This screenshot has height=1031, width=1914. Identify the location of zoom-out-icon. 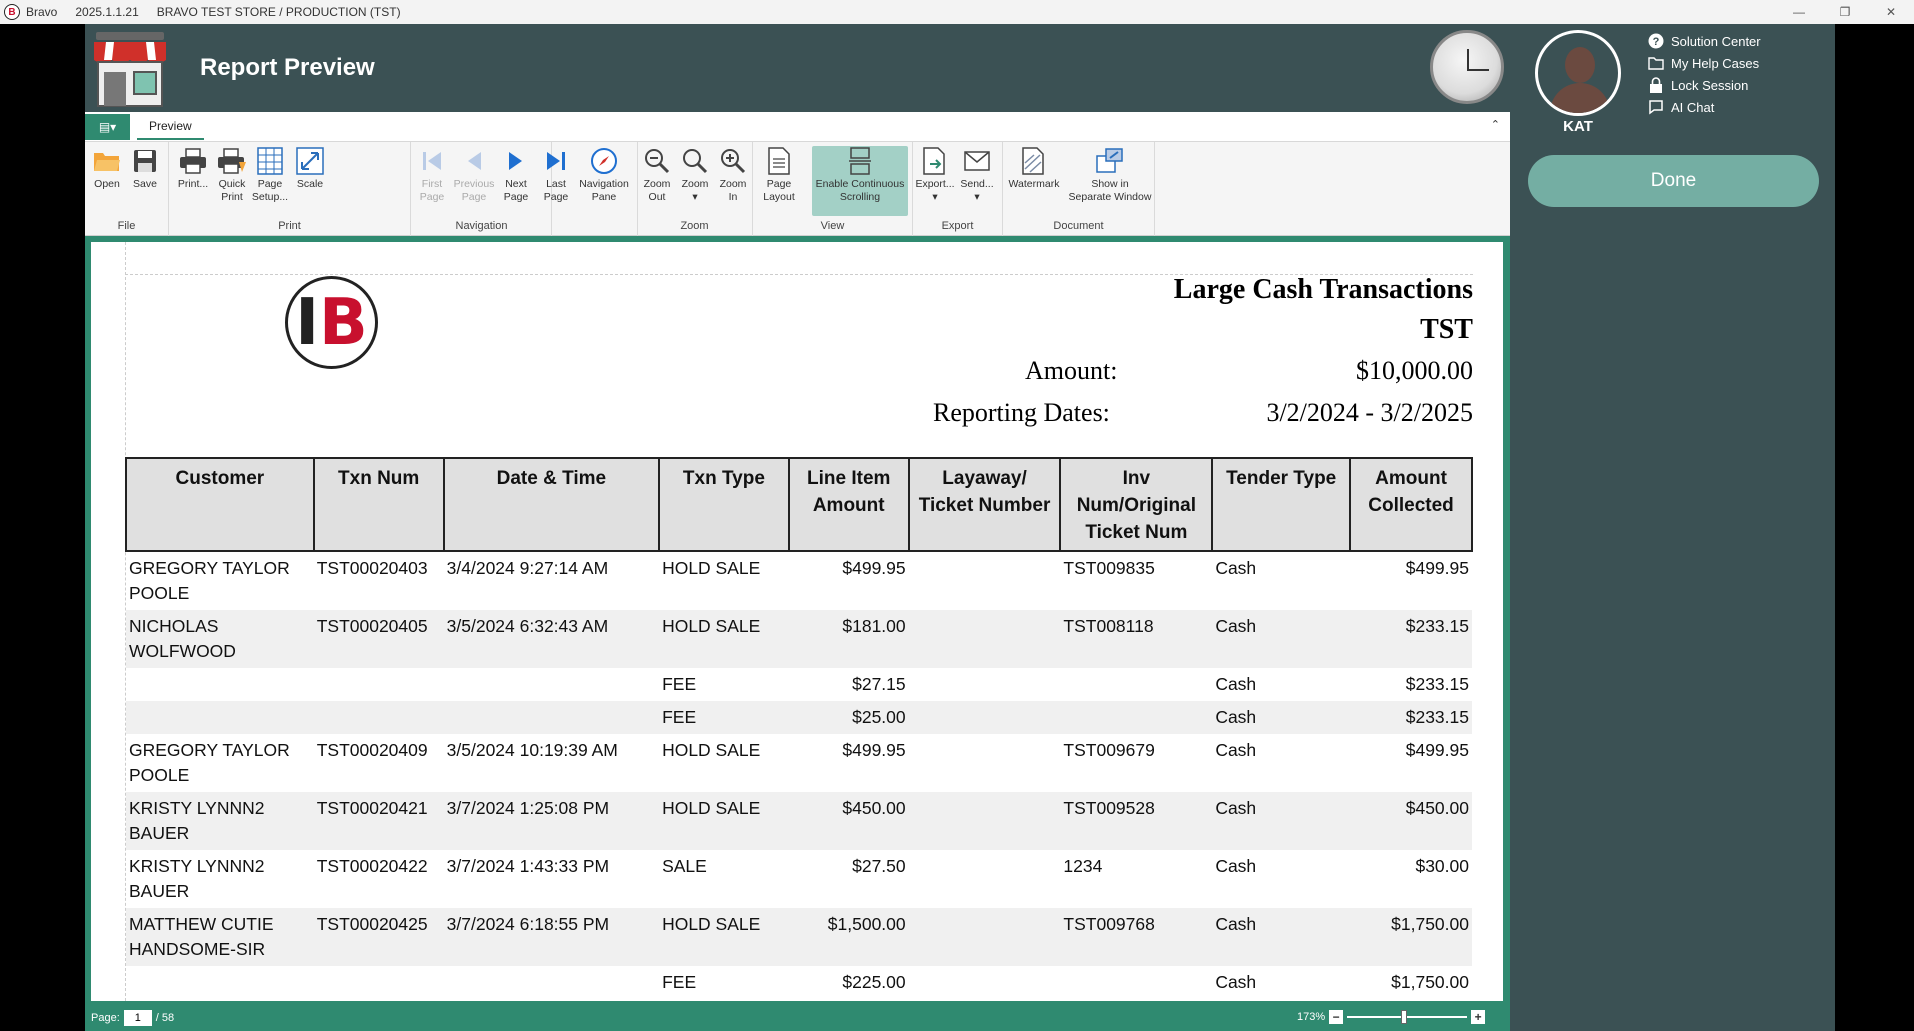
(657, 161).